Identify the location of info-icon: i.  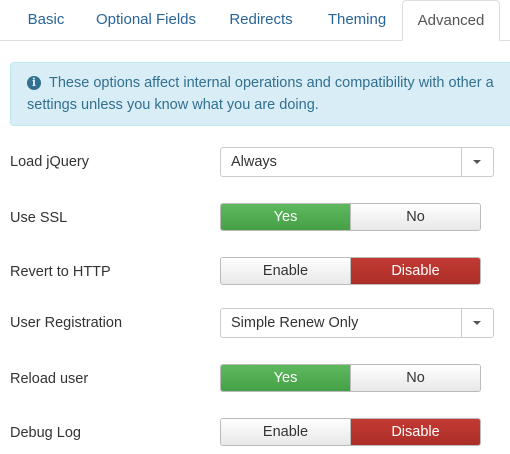
(34, 83).